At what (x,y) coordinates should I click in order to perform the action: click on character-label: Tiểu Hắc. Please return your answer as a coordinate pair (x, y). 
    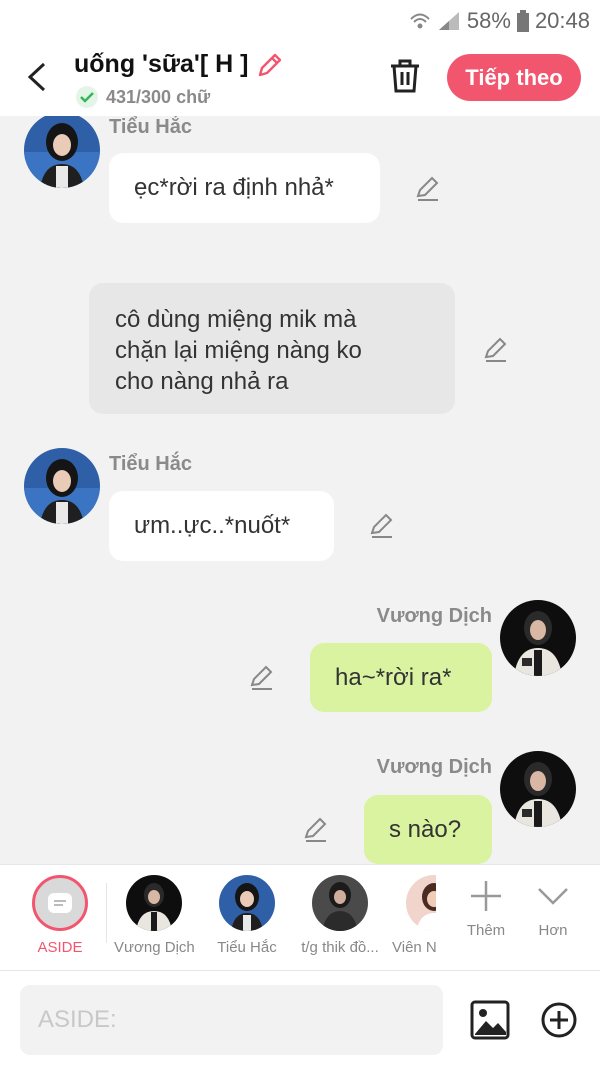
    Looking at the image, I should click on (247, 947).